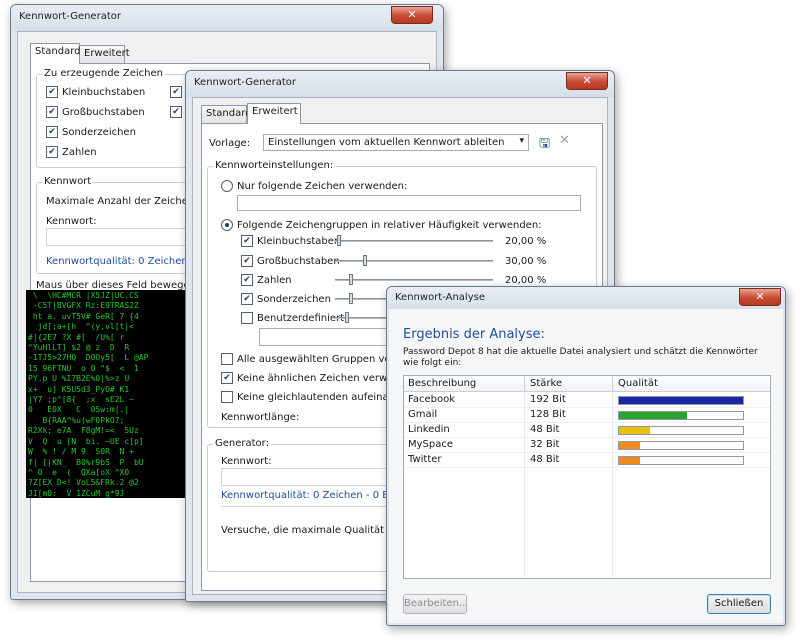 This screenshot has width=800, height=640. What do you see at coordinates (52, 152) in the screenshot?
I see `checkbox-digits: ✔` at bounding box center [52, 152].